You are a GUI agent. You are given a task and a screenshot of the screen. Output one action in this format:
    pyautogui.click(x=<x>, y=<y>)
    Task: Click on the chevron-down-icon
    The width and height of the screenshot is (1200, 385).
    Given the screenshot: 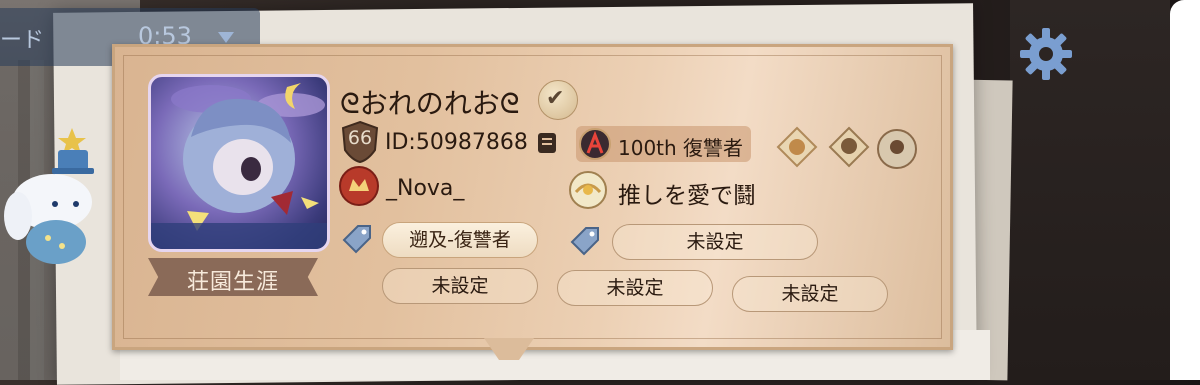 What is the action you would take?
    pyautogui.click(x=226, y=37)
    